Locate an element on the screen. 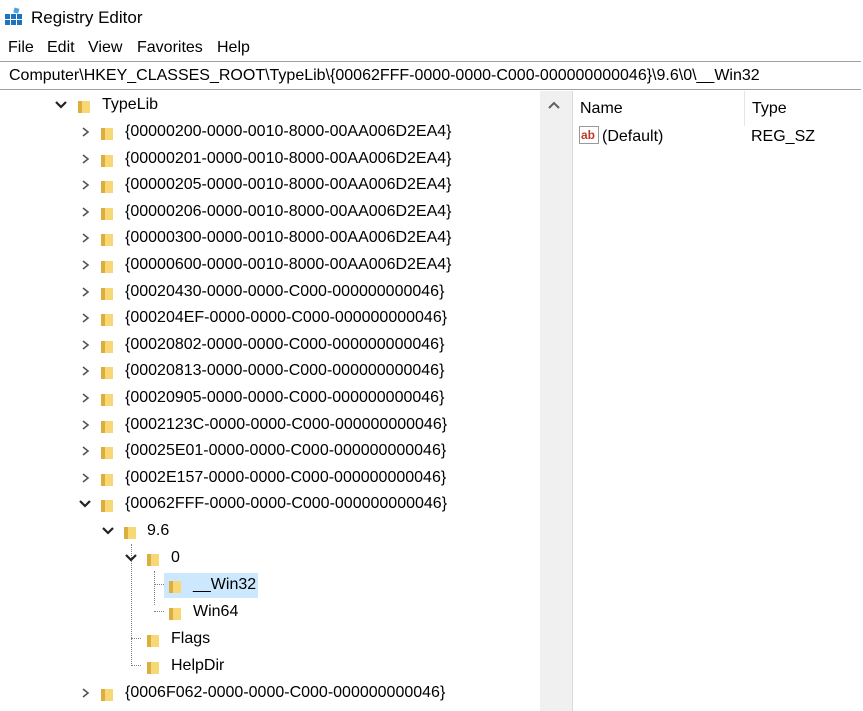 The width and height of the screenshot is (863, 711). tree-item-label: {00000600-0000-0010-8000-00AA006D2EA4} is located at coordinates (288, 264).